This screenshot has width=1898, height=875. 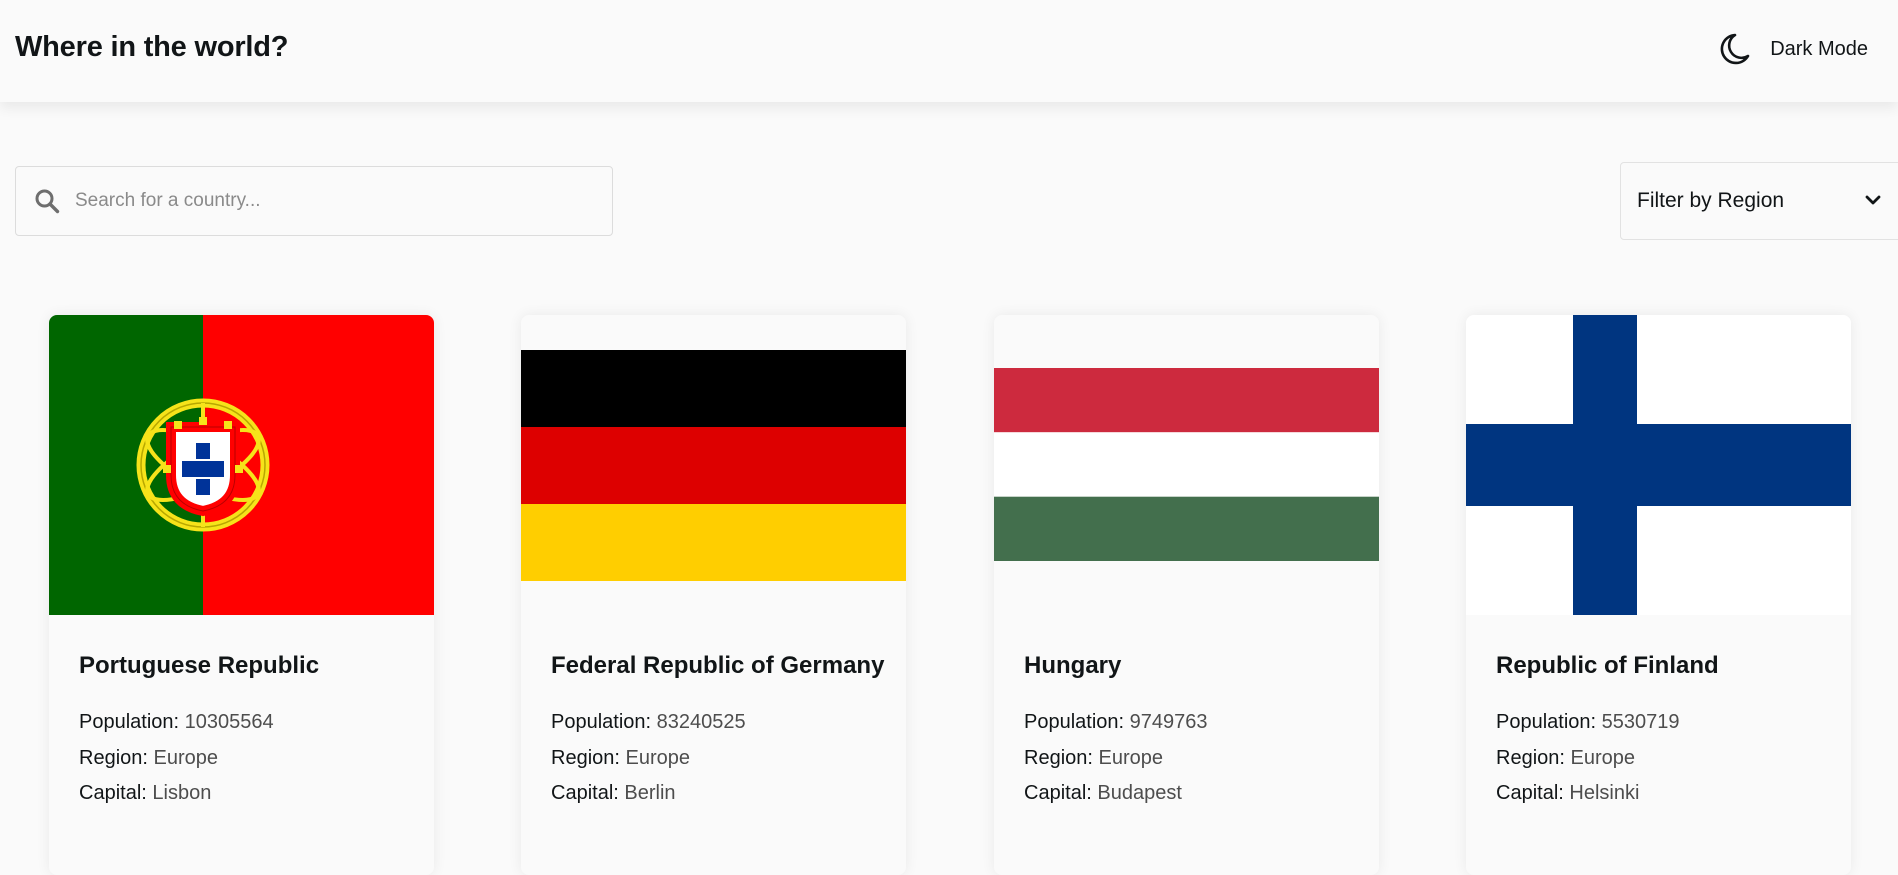 I want to click on moon-icon, so click(x=1735, y=49).